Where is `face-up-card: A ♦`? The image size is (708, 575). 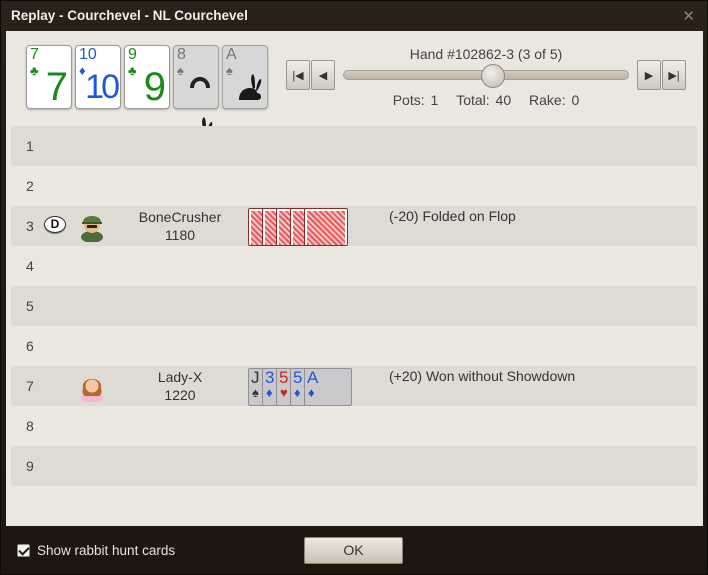 face-up-card: A ♦ is located at coordinates (328, 387).